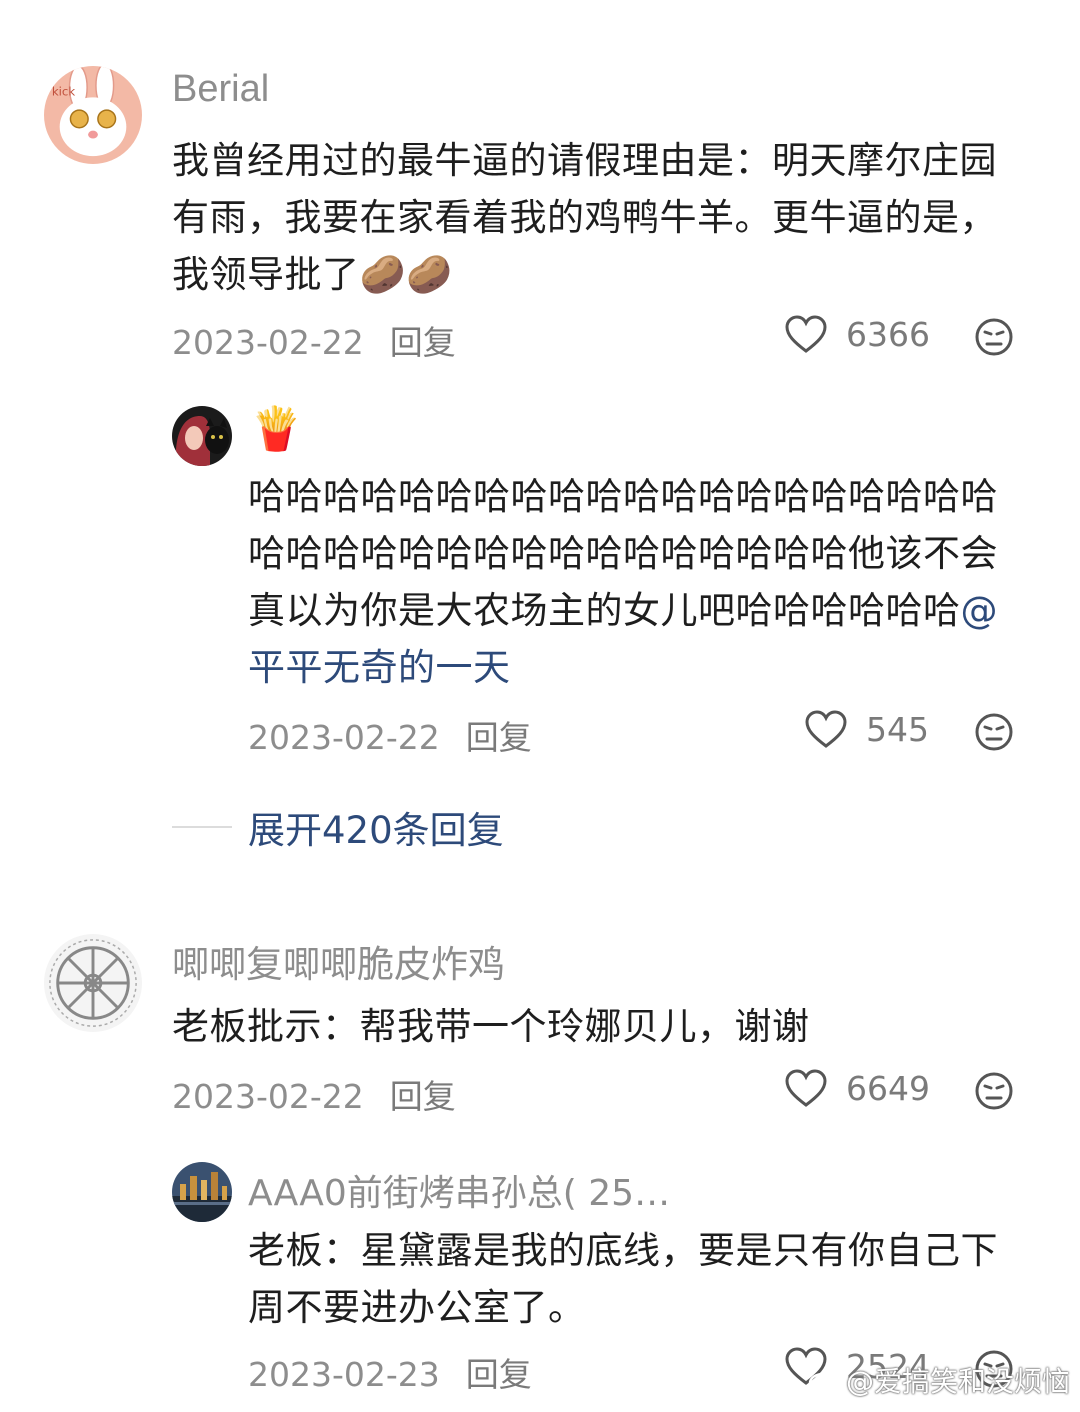 The height and width of the screenshot is (1412, 1080). Describe the element at coordinates (491, 1026) in the screenshot. I see `comment-text-content: 老板批示：帮我带一个玲娜贝儿，谢谢` at that location.